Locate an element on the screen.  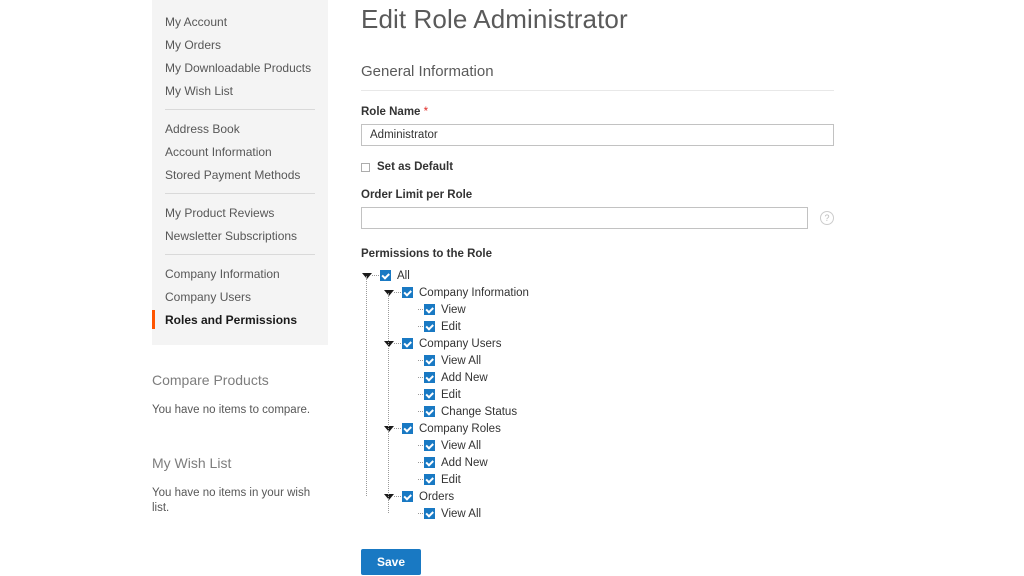
role-name-input is located at coordinates (597, 135).